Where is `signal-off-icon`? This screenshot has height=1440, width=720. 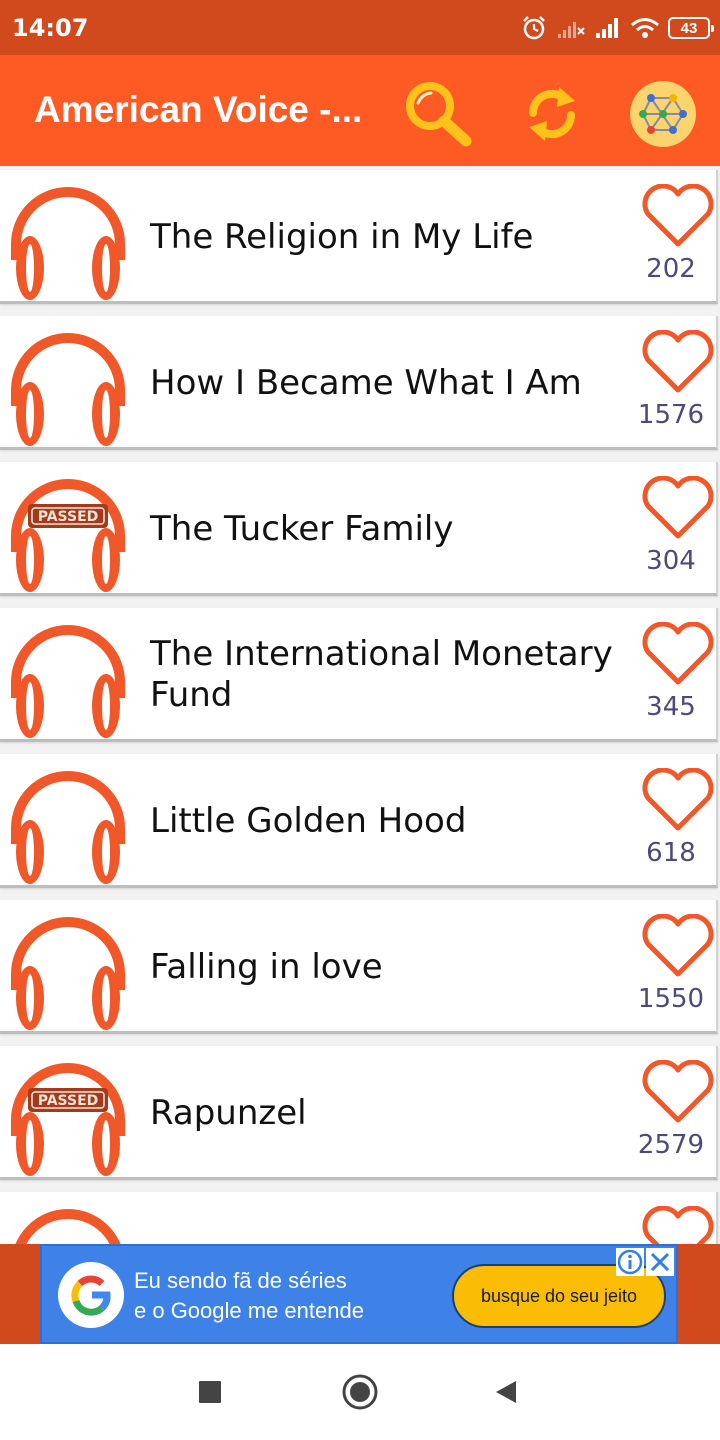 signal-off-icon is located at coordinates (571, 30).